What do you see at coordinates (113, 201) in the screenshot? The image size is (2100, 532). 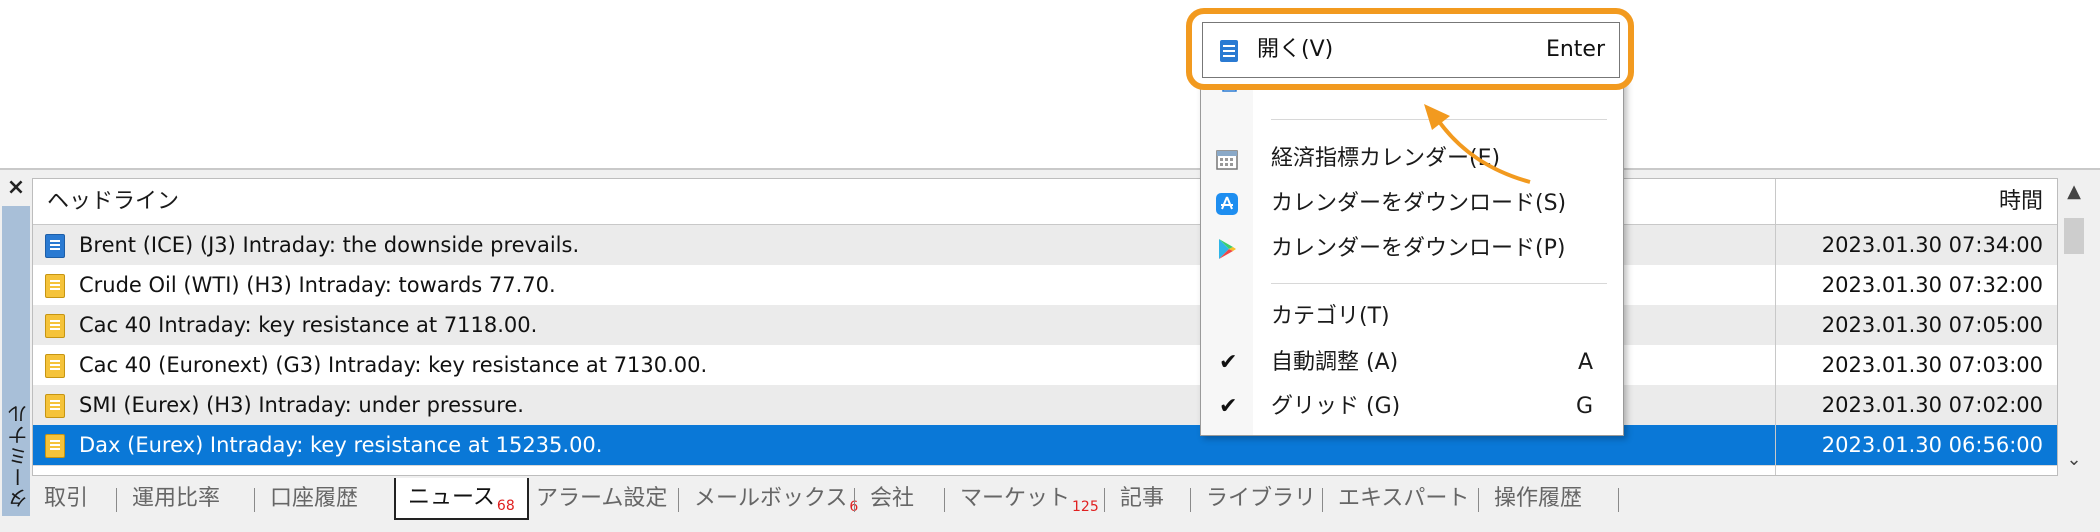 I see `column-header-headline: ヘッドライン` at bounding box center [113, 201].